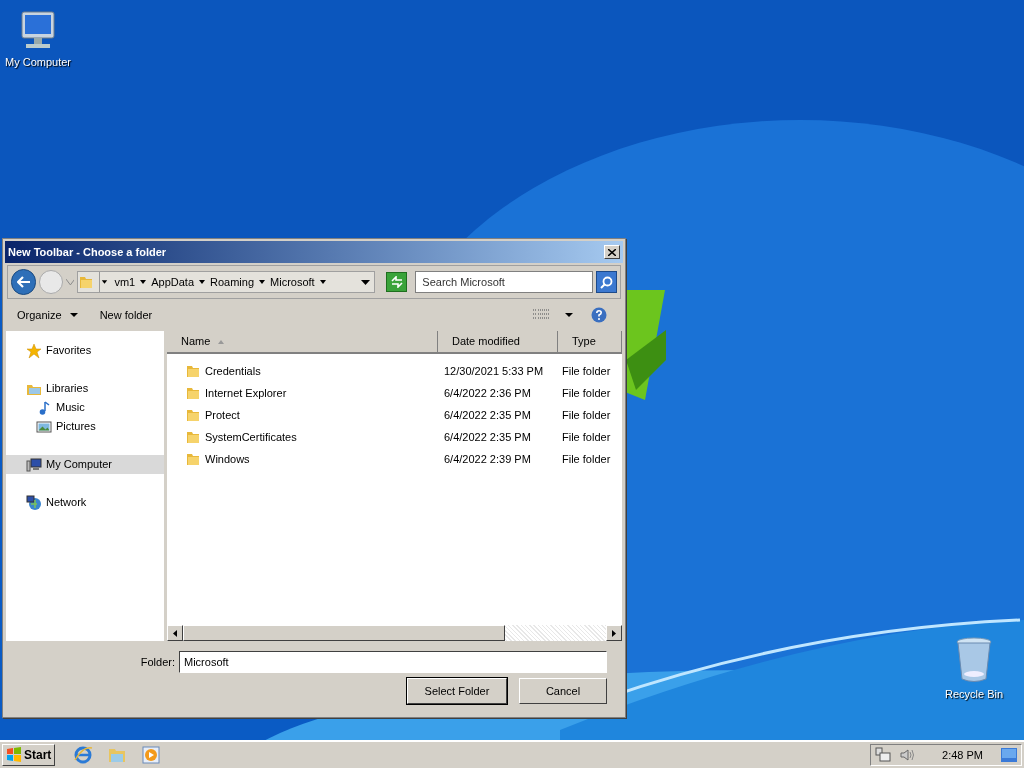 Image resolution: width=1024 pixels, height=768 pixels. I want to click on folder-label: Folder:, so click(157, 662).